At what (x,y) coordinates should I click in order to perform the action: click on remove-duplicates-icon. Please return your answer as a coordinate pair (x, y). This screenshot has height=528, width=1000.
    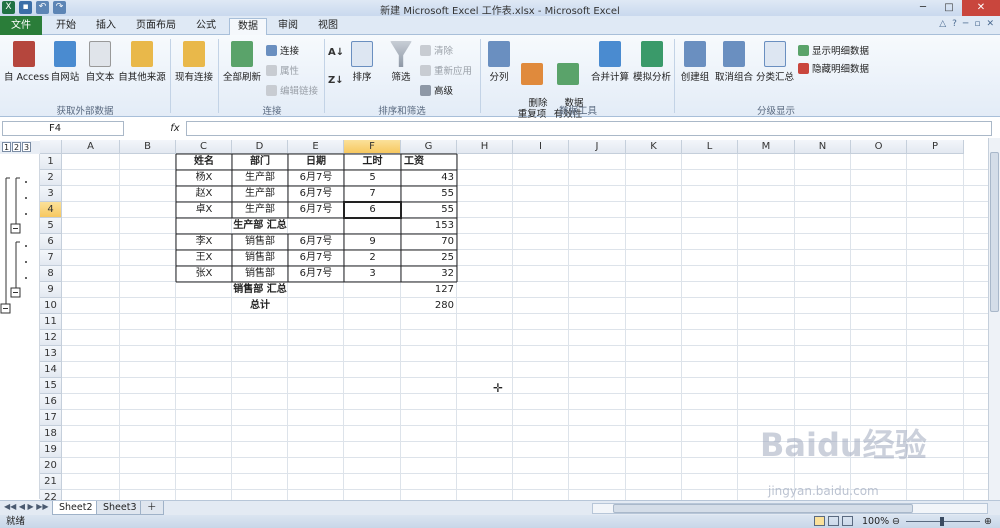
    Looking at the image, I should click on (532, 74).